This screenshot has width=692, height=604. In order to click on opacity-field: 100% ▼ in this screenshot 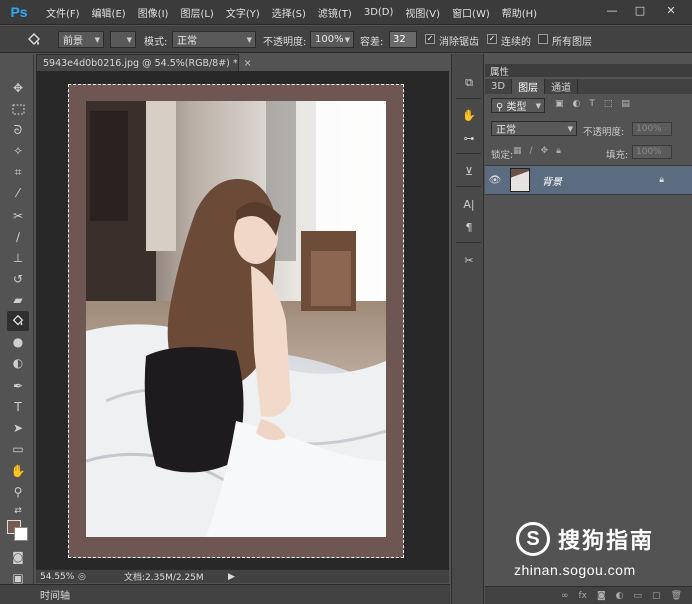, I will do `click(332, 39)`.